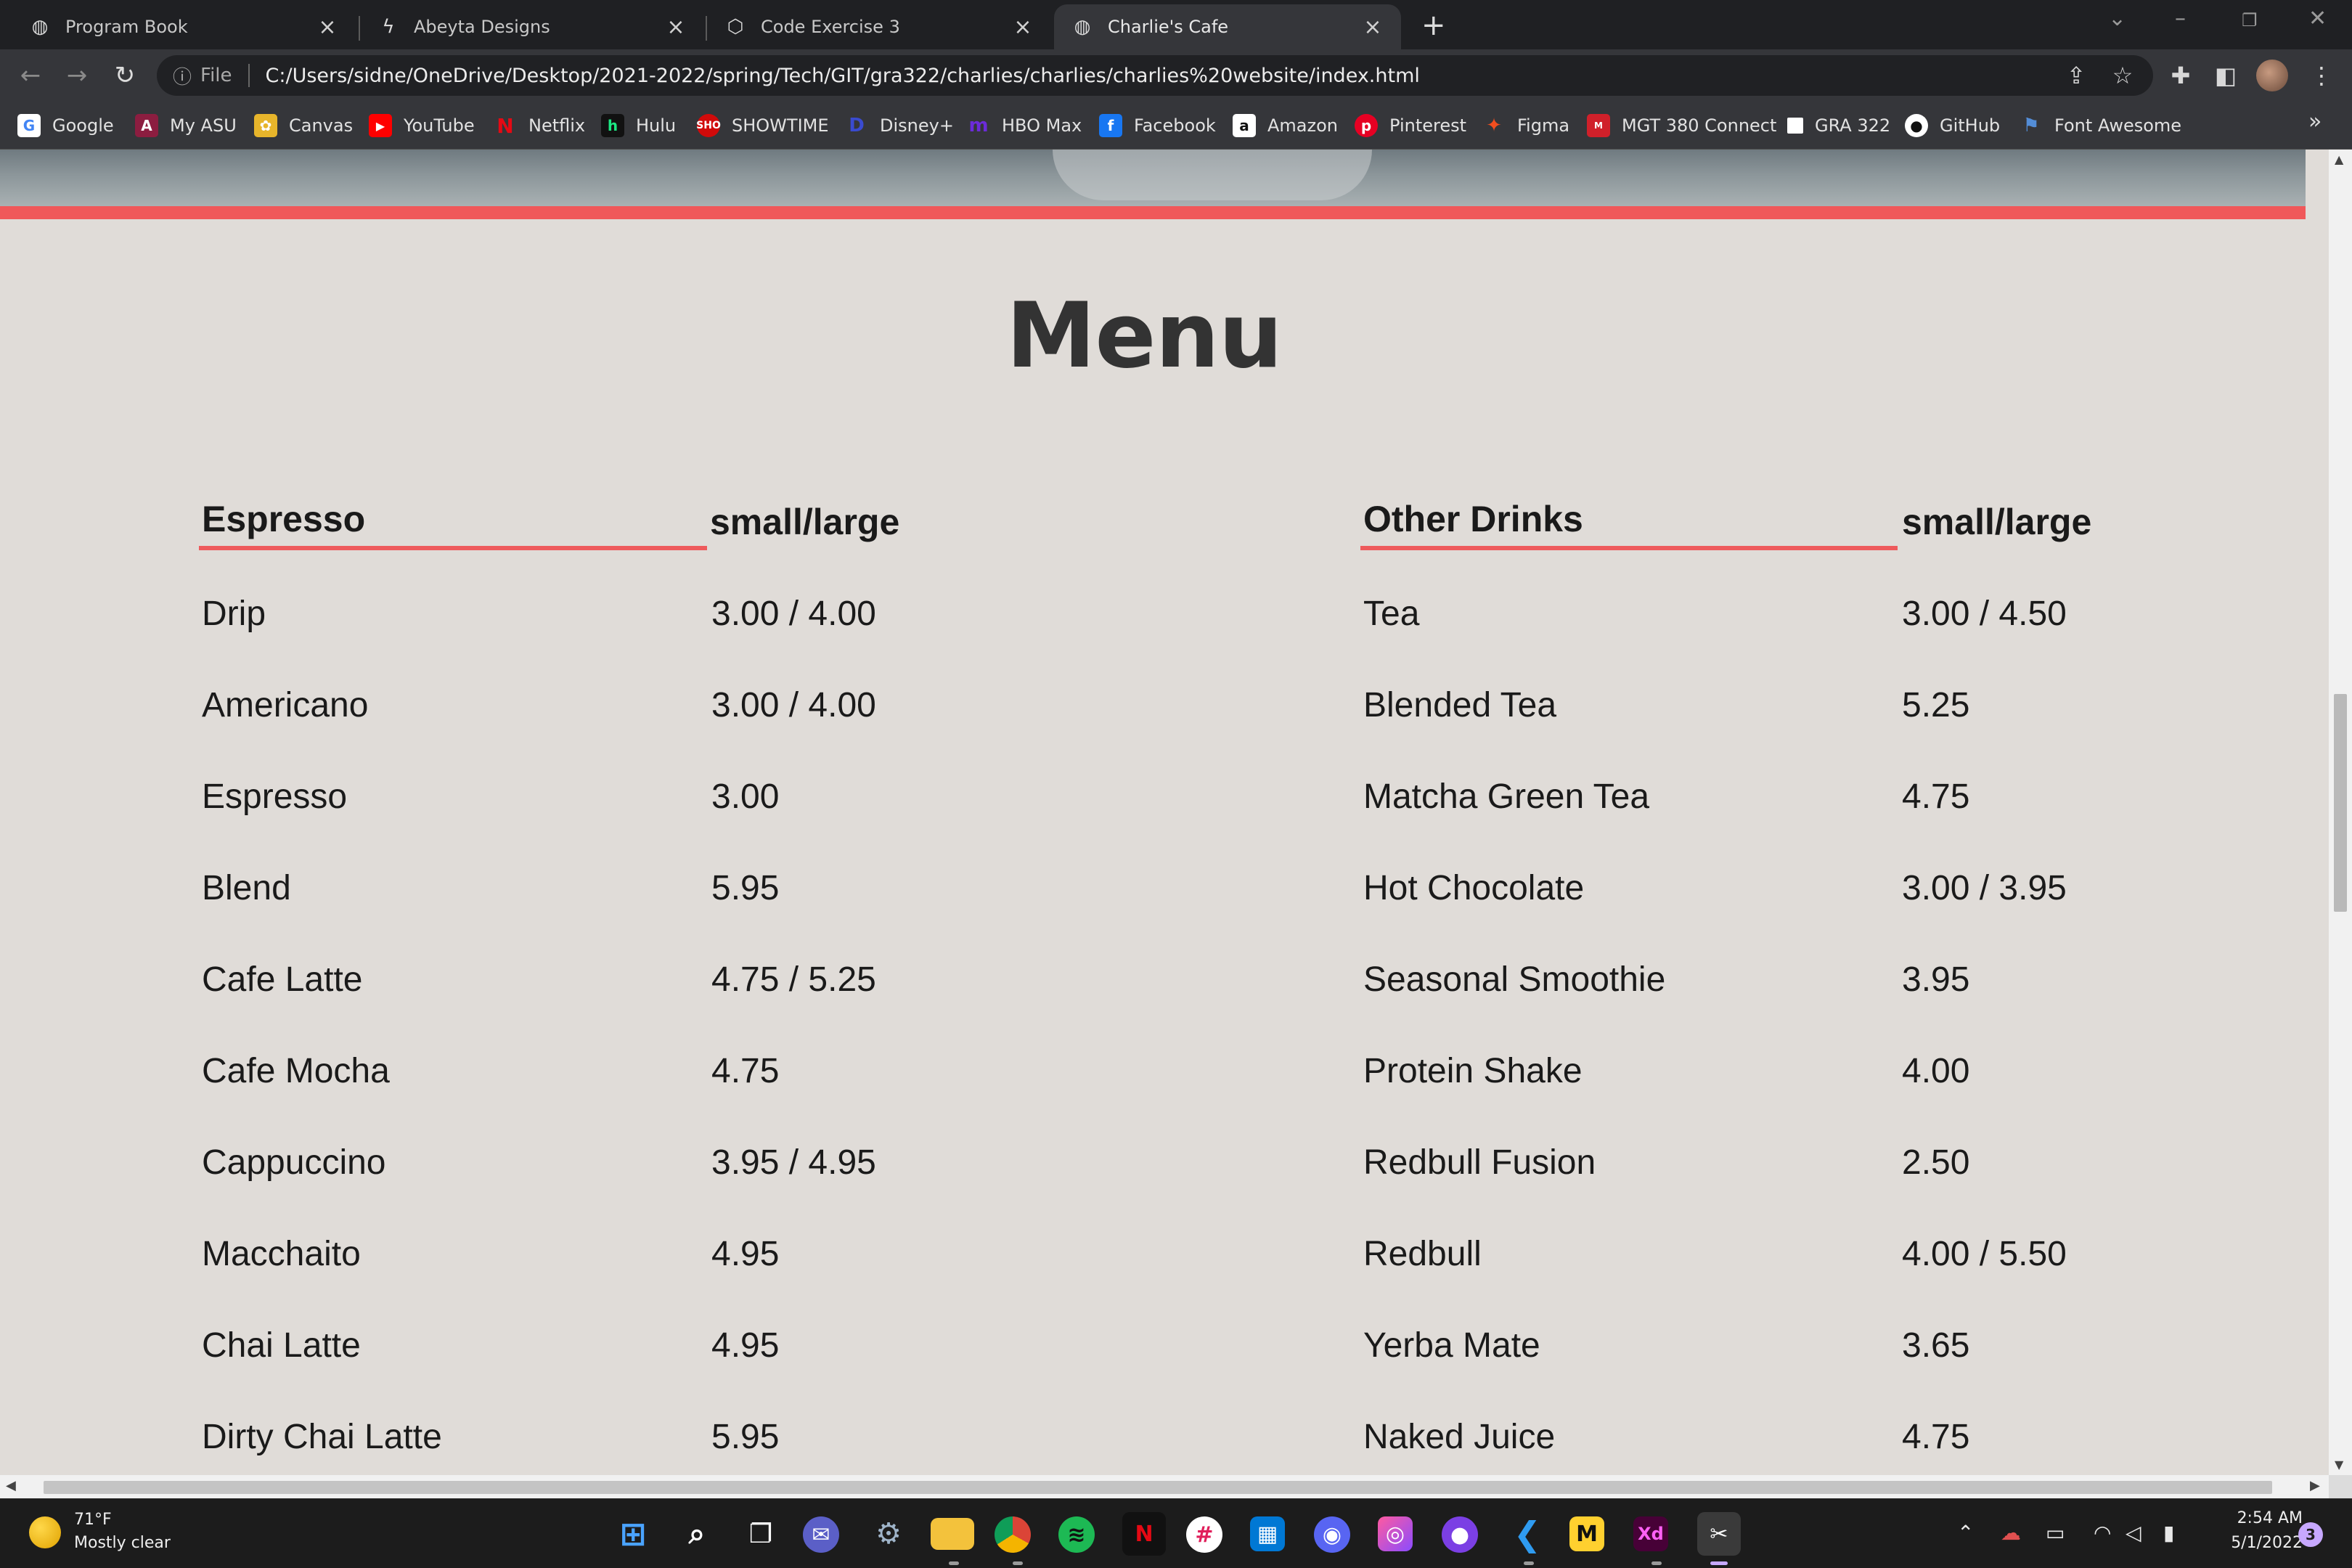 The width and height of the screenshot is (2352, 1568). Describe the element at coordinates (1795, 126) in the screenshot. I see `page-icon` at that location.